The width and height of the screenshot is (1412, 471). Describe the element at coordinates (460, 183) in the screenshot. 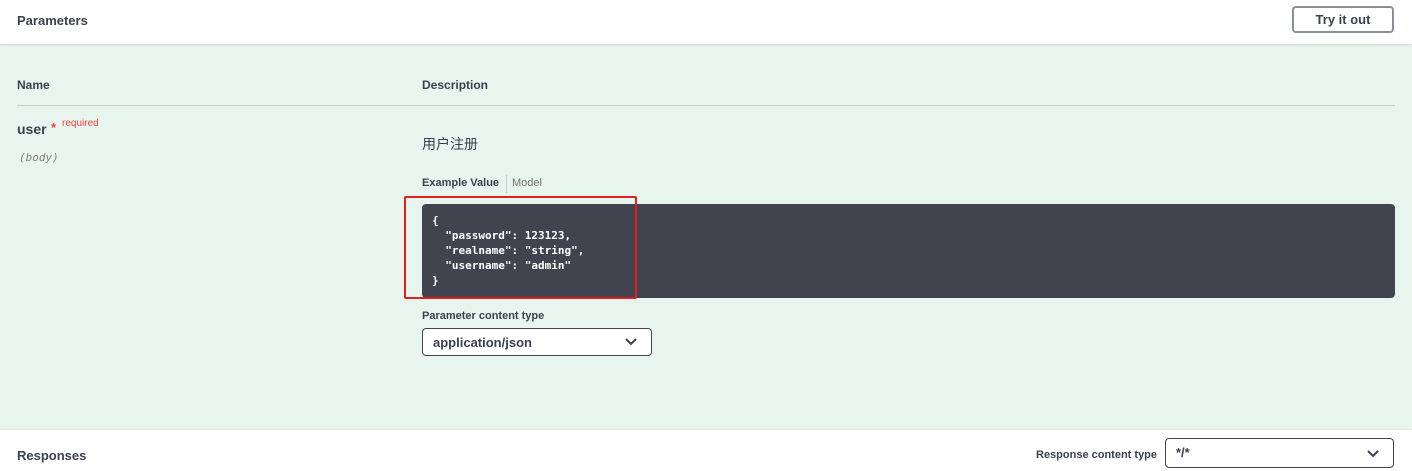

I see `tab-example-value: Example Value` at that location.